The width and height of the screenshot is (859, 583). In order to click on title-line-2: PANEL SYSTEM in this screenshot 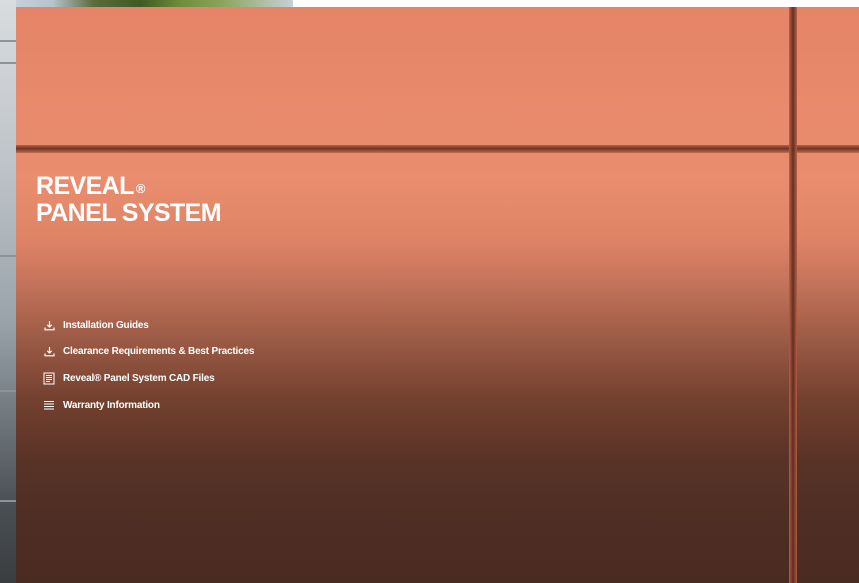, I will do `click(129, 213)`.